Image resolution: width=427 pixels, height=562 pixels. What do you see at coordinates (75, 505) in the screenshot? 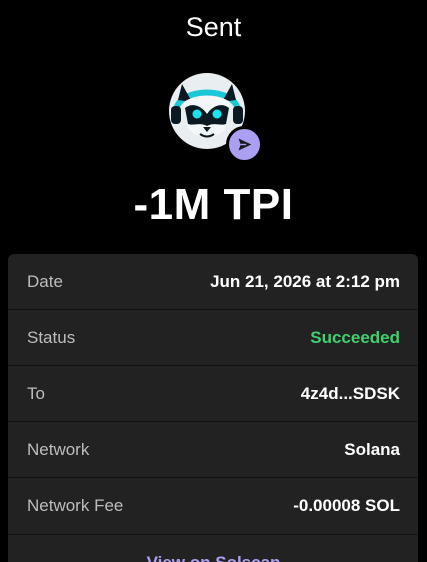
I see `network-fee-label: Network Fee` at bounding box center [75, 505].